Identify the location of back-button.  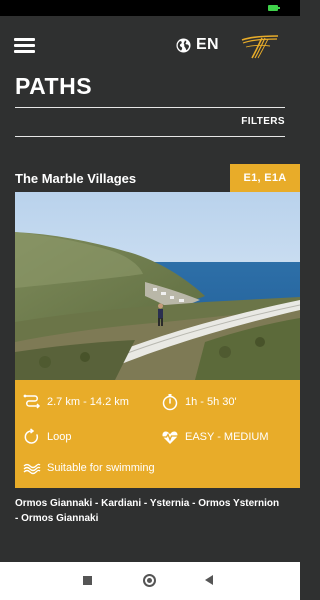
(209, 580).